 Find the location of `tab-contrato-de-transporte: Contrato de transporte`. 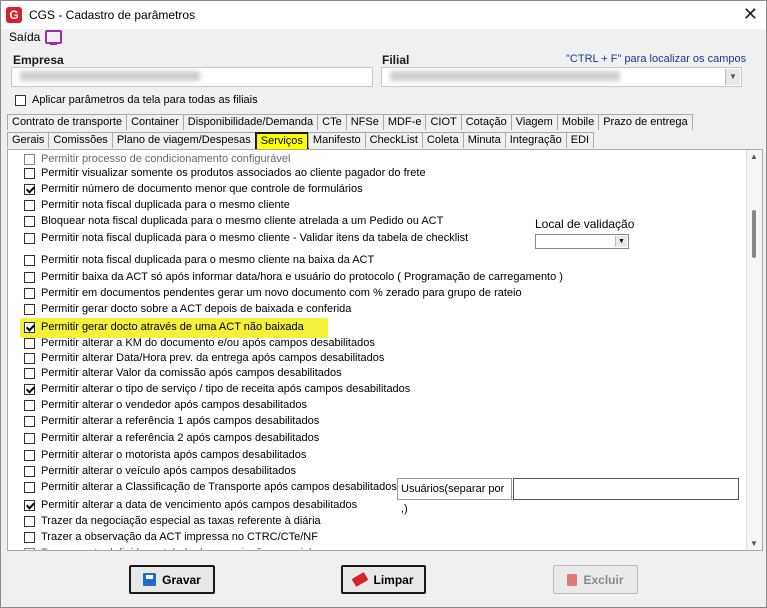

tab-contrato-de-transporte: Contrato de transporte is located at coordinates (67, 122).